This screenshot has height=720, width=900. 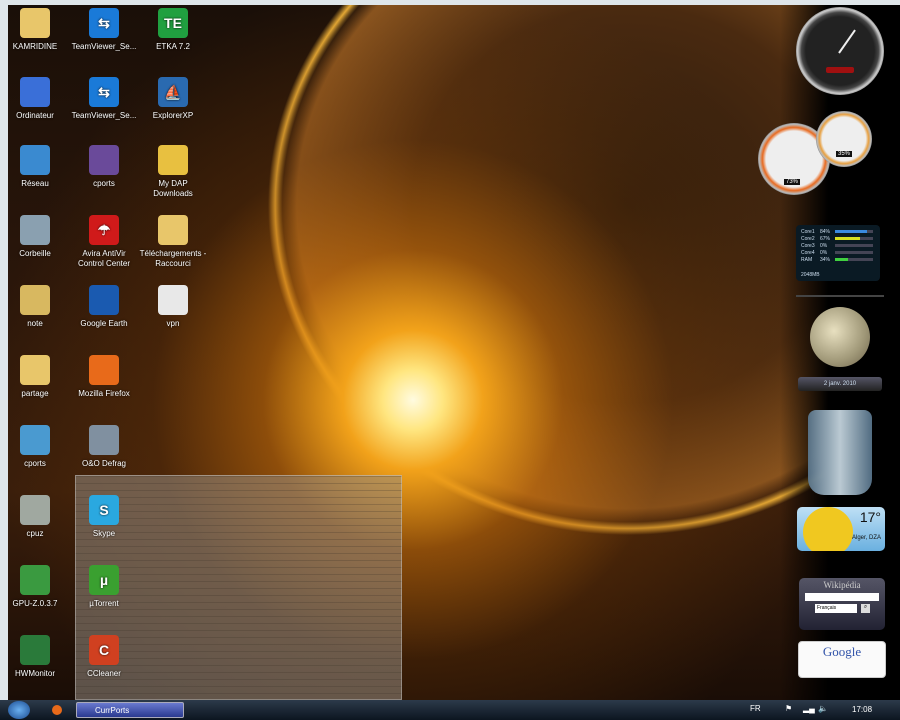 I want to click on taskbar-window-currports: CurrPorts, so click(x=130, y=710).